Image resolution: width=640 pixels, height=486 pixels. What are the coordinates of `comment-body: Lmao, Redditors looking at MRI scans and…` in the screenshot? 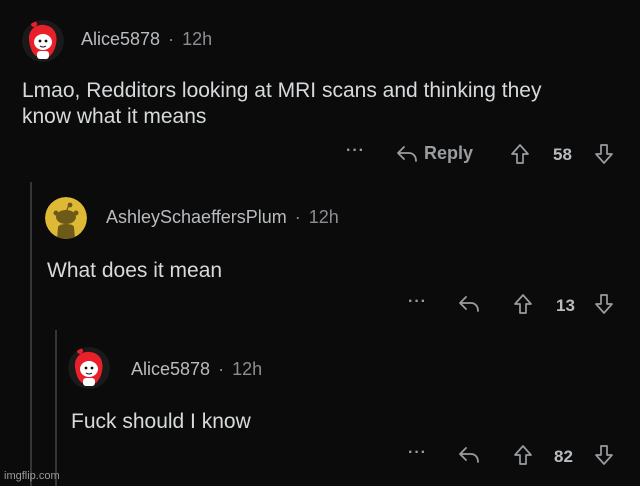 It's located at (281, 104).